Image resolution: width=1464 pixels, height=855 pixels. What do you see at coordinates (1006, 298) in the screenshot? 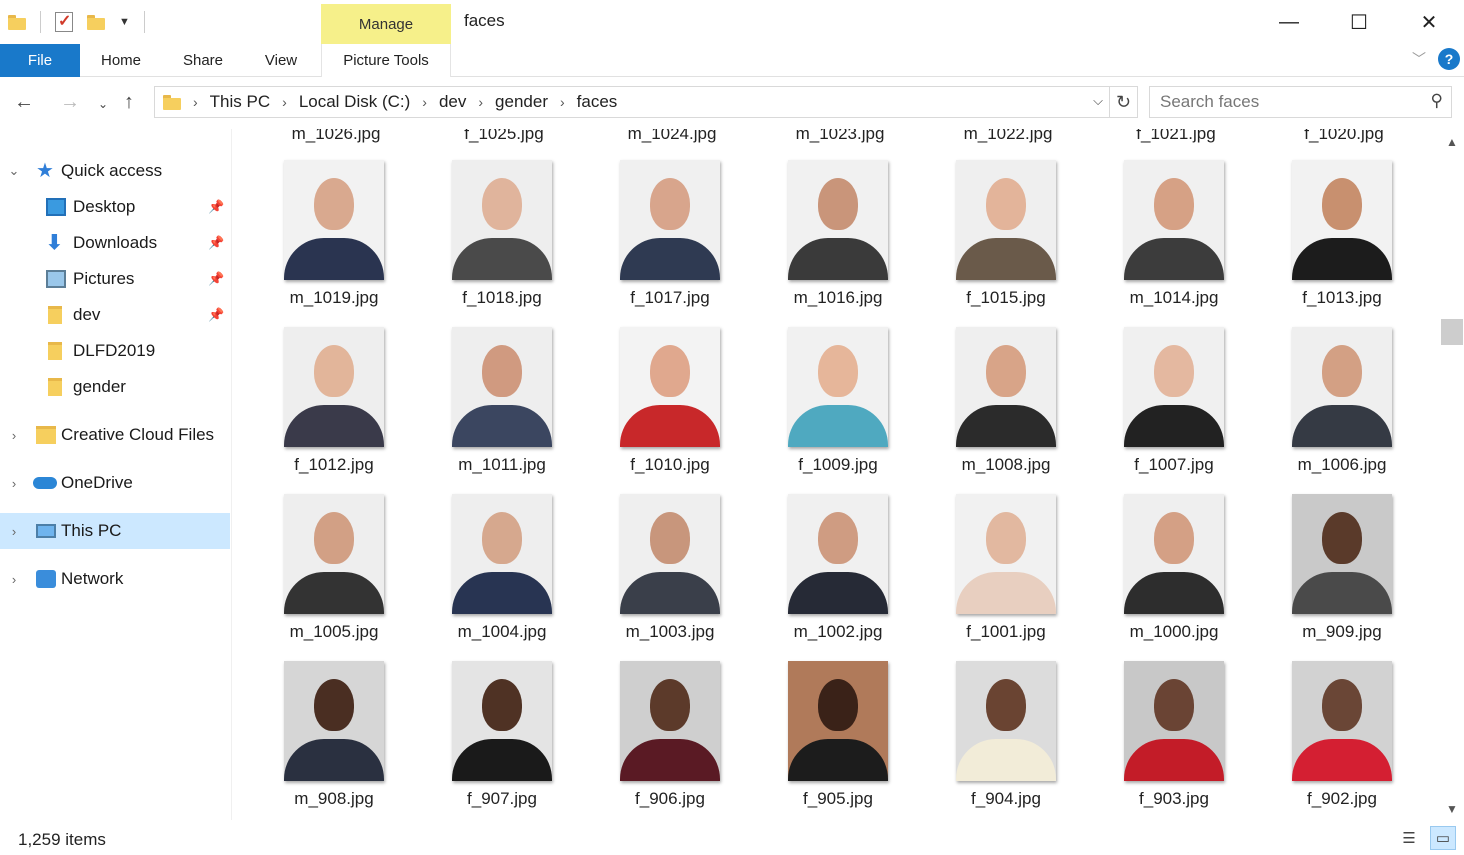
I see `file-name: f_1015.jpg` at bounding box center [1006, 298].